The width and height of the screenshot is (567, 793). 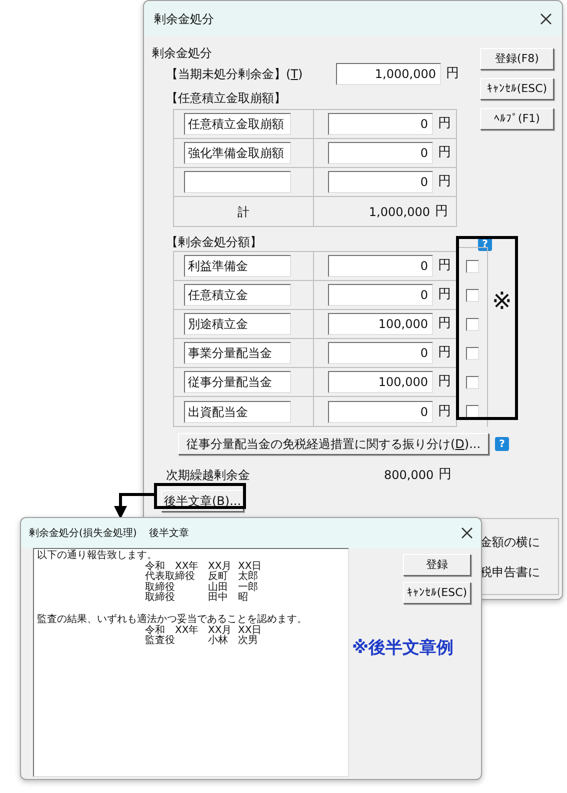 I want to click on annotation-caption: ※後半文章例, so click(x=403, y=648).